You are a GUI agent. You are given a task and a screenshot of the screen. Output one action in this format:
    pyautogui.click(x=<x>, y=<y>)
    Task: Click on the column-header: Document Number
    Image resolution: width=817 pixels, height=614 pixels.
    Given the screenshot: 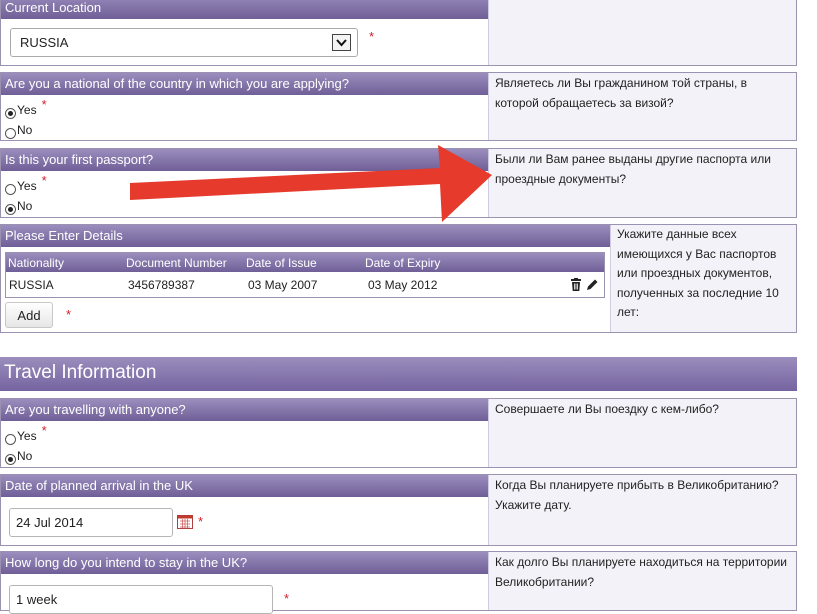 What is the action you would take?
    pyautogui.click(x=176, y=263)
    